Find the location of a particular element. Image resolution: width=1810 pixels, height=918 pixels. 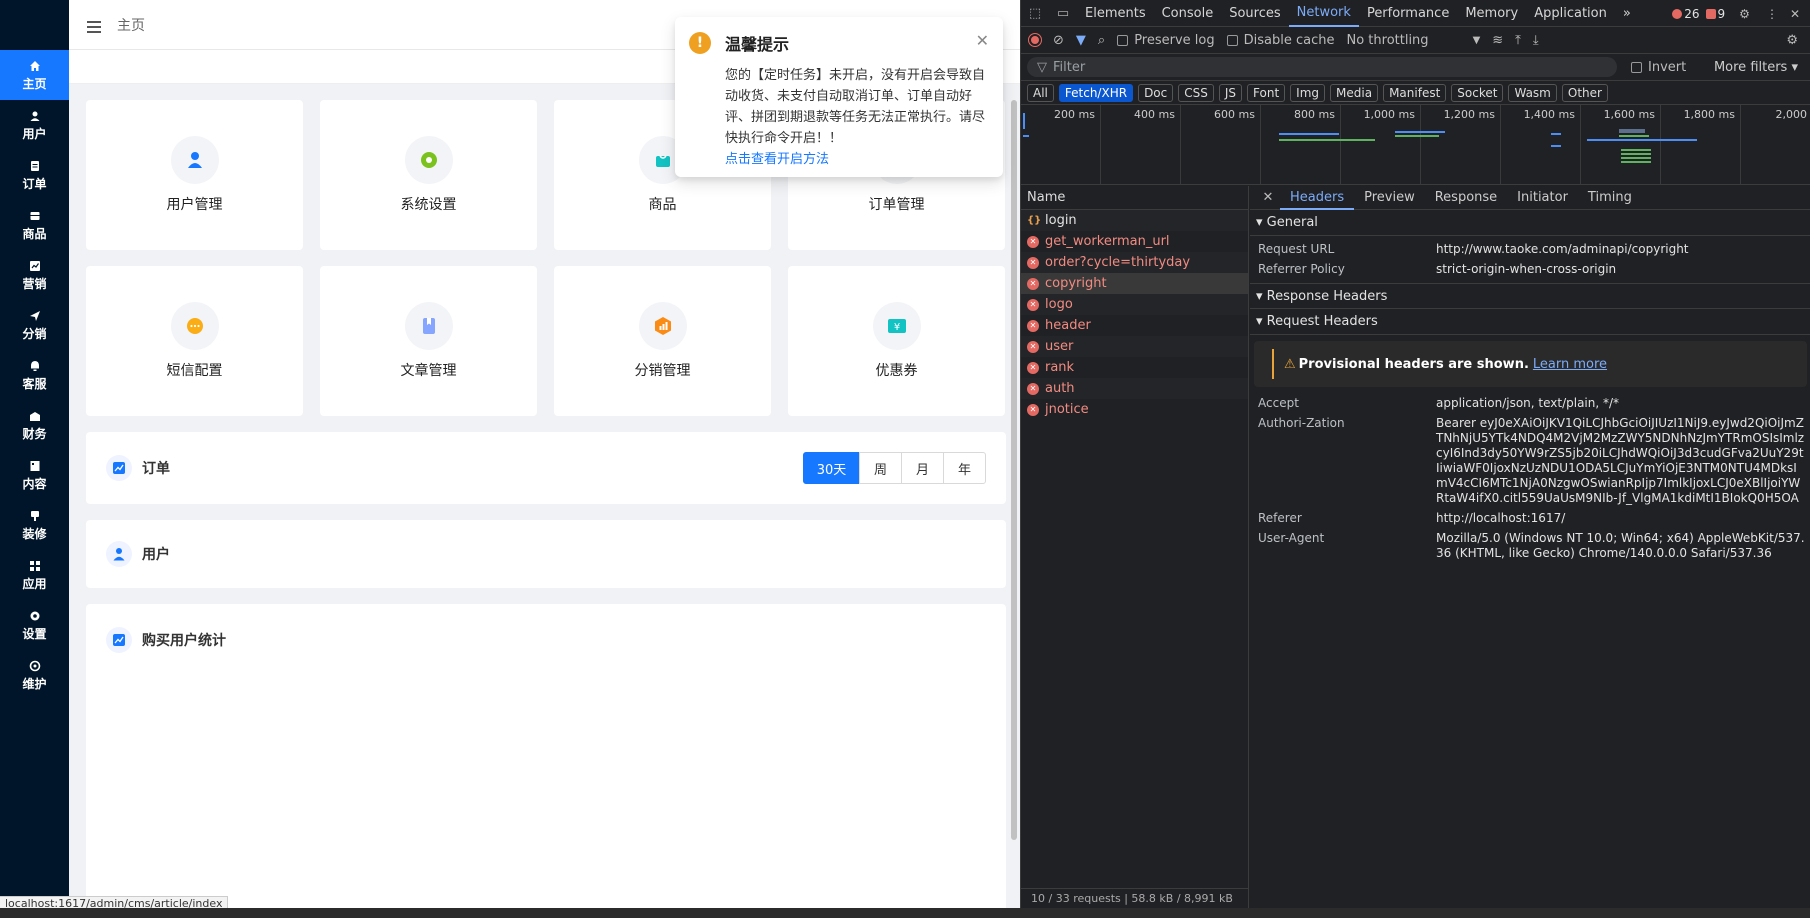

preserve-log-checkbox: Preserve log is located at coordinates (1166, 40).